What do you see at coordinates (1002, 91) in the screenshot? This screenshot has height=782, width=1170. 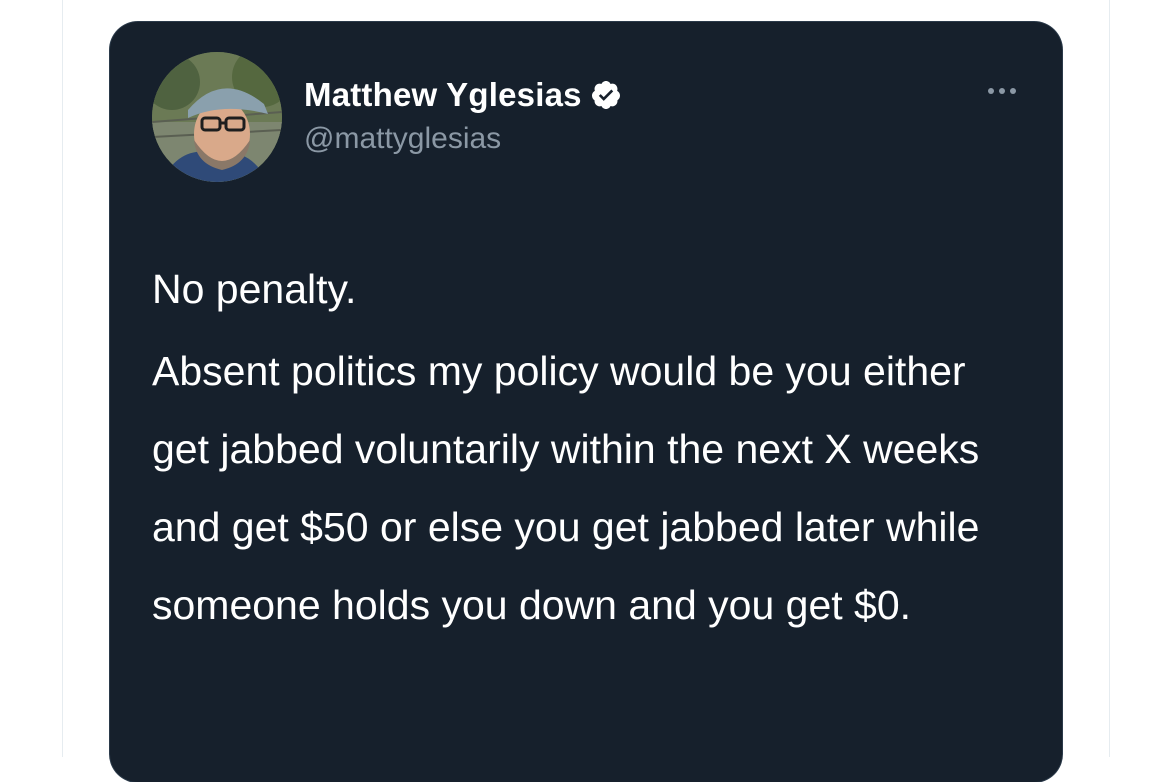 I see `more-options-icon` at bounding box center [1002, 91].